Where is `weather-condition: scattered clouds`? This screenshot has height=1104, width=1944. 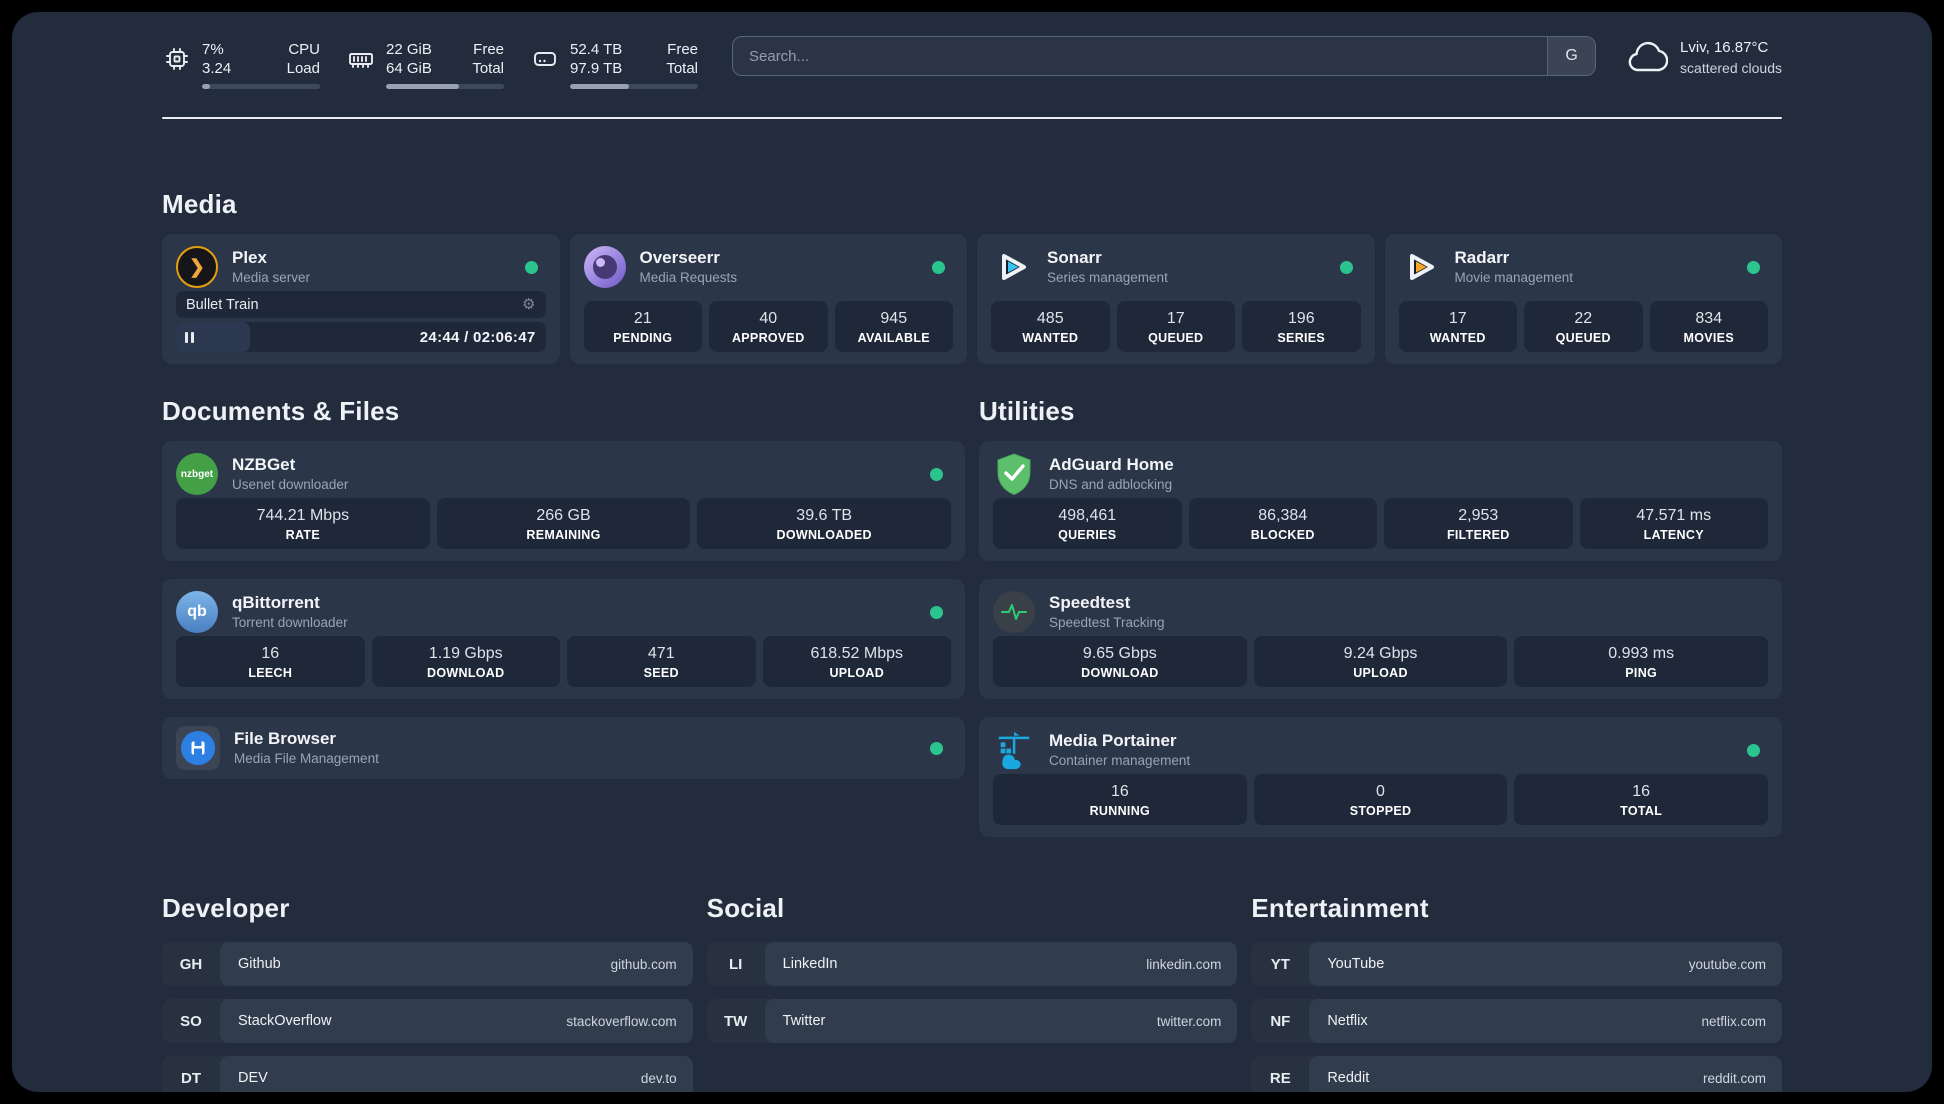
weather-condition: scattered clouds is located at coordinates (1731, 68).